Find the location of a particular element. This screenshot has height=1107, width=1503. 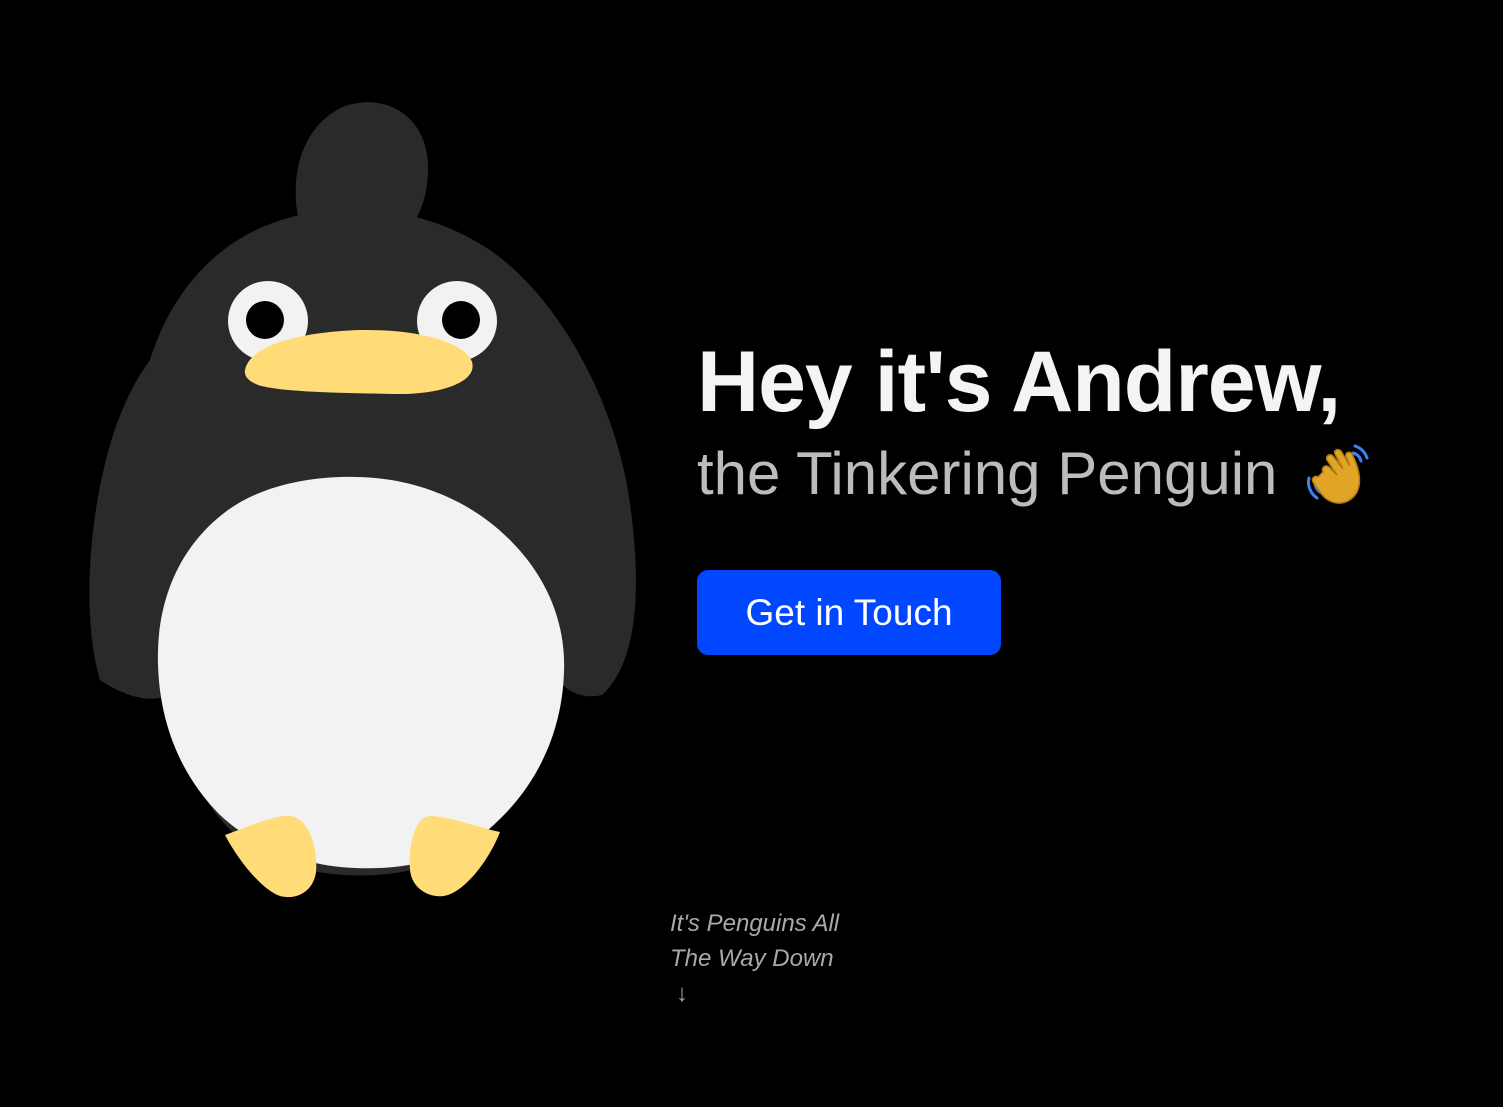

scroll-hint-line-2: The Way Down ↓ is located at coordinates (754, 976).